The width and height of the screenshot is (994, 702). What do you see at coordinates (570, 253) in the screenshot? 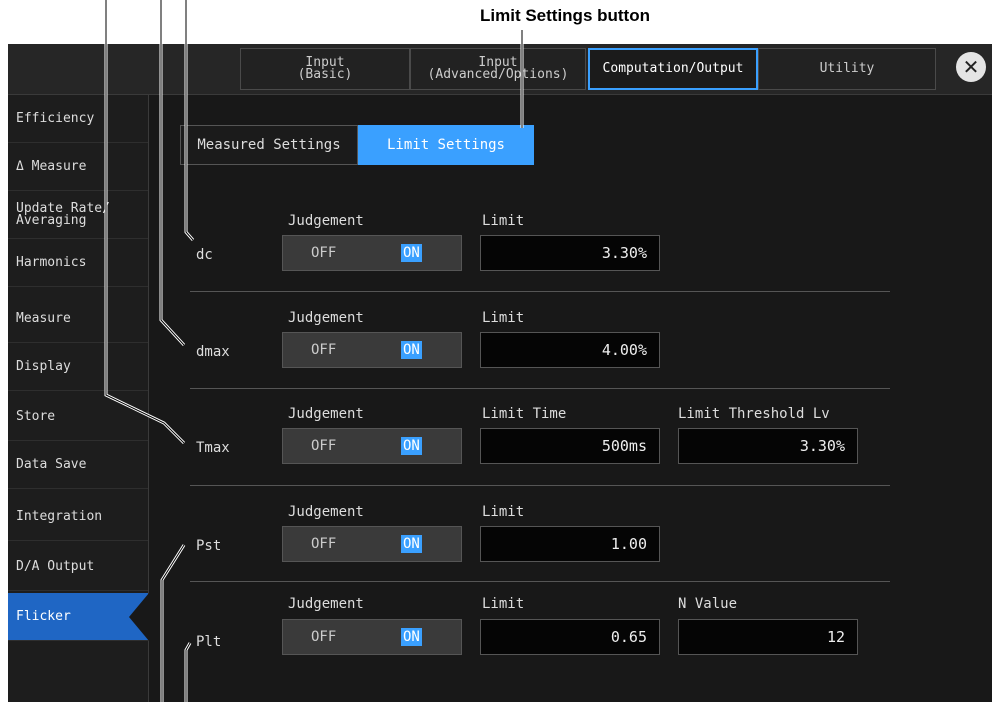
I see `dc-limit-field: 3.30%` at bounding box center [570, 253].